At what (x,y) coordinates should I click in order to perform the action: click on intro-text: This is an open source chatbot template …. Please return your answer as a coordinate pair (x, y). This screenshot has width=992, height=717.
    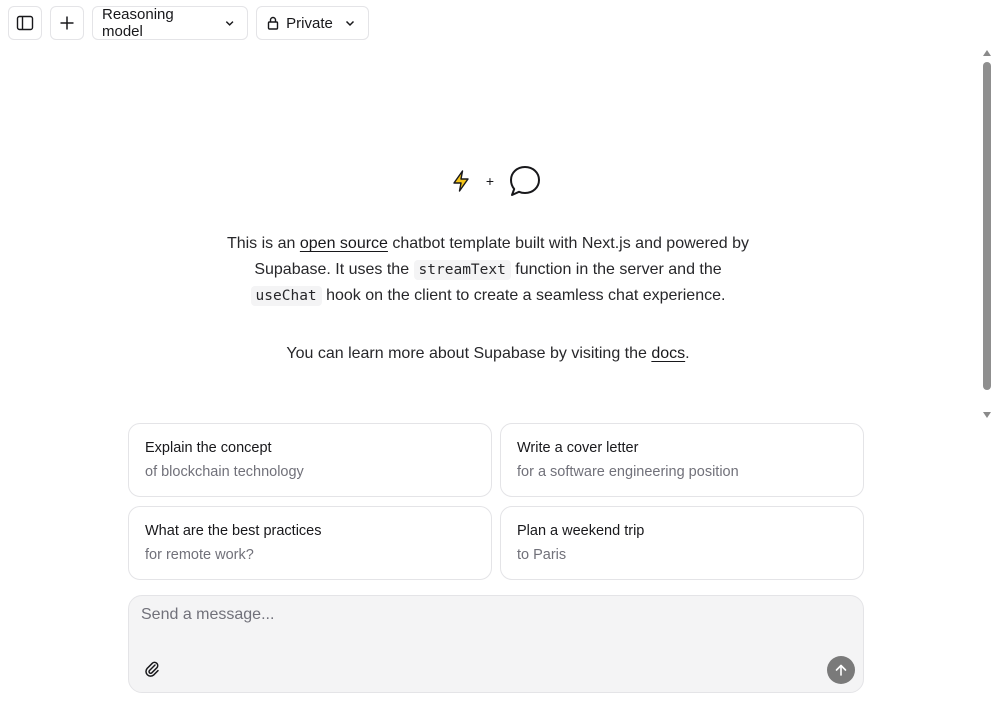
    Looking at the image, I should click on (488, 299).